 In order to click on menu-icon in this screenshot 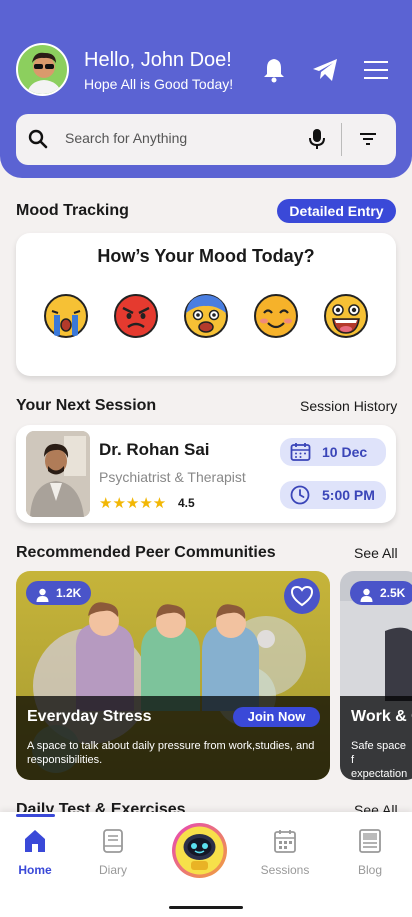, I will do `click(376, 70)`.